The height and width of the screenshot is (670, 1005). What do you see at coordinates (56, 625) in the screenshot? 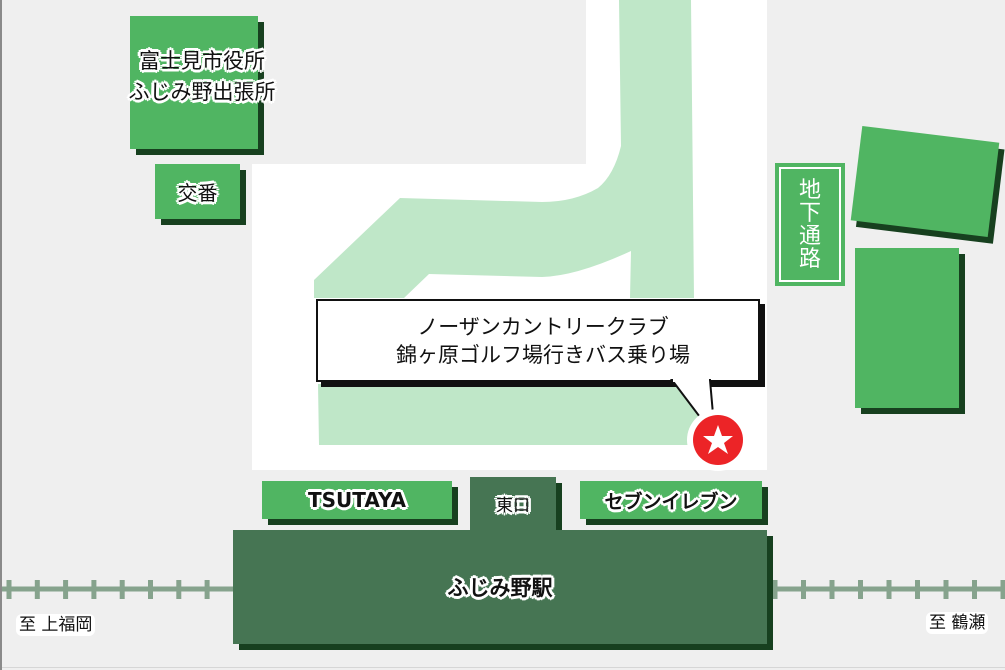
I see `left-destination-label: 至 上福岡` at bounding box center [56, 625].